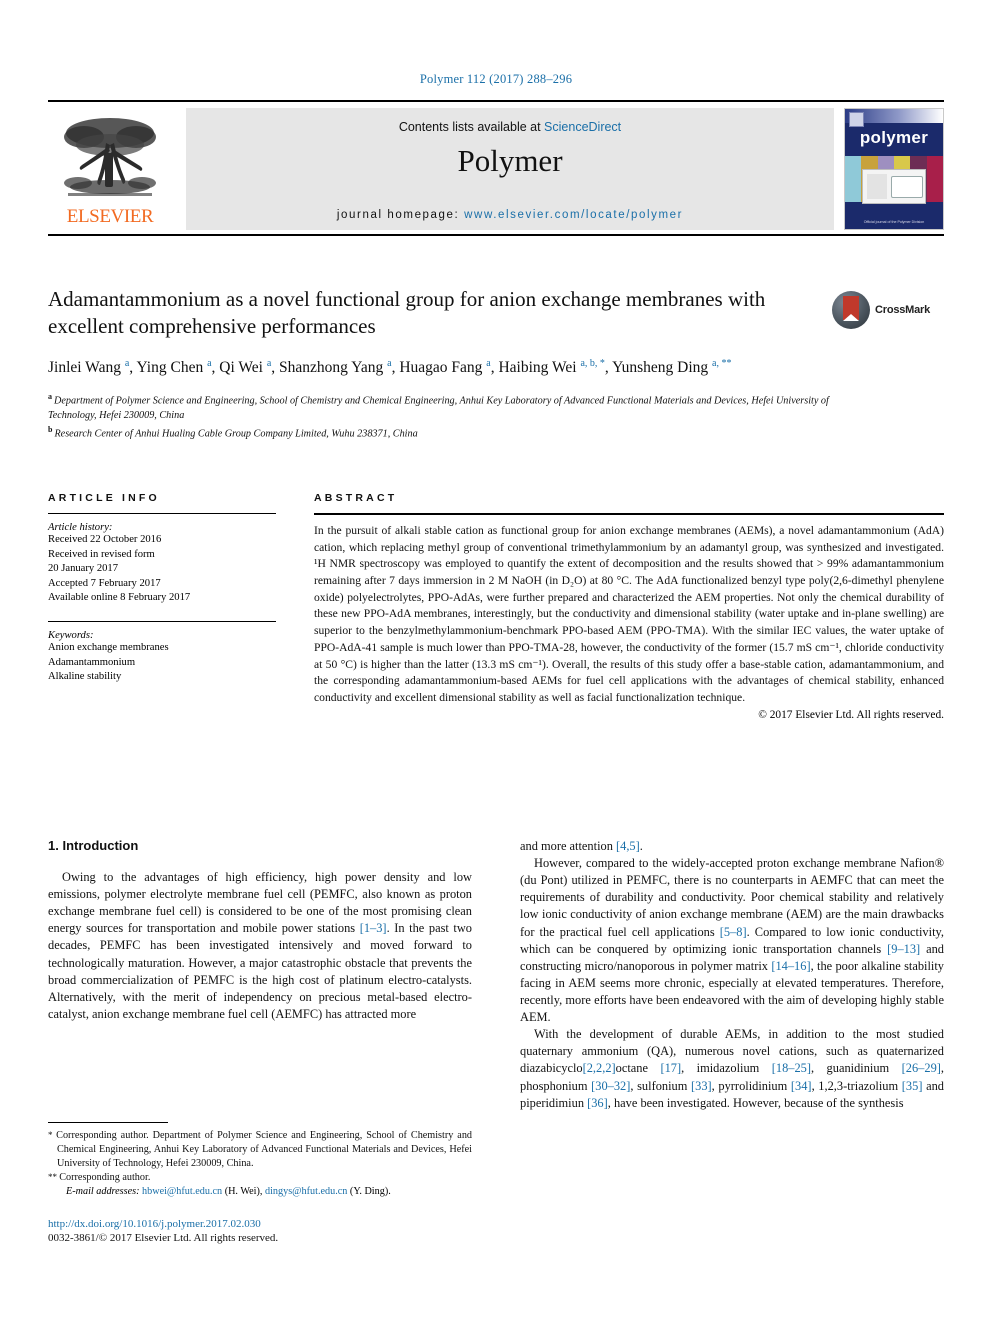  What do you see at coordinates (471, 127) in the screenshot?
I see `contents-prefix: Contents lists available at` at bounding box center [471, 127].